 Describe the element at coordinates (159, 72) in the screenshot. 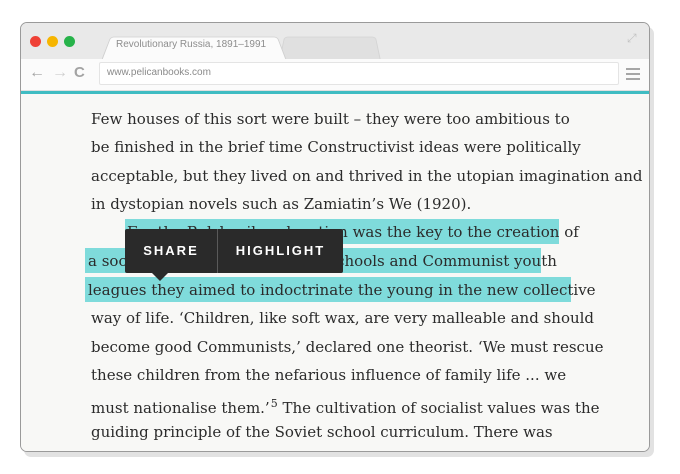

I see `url-text: www.pelicanbooks.com` at that location.